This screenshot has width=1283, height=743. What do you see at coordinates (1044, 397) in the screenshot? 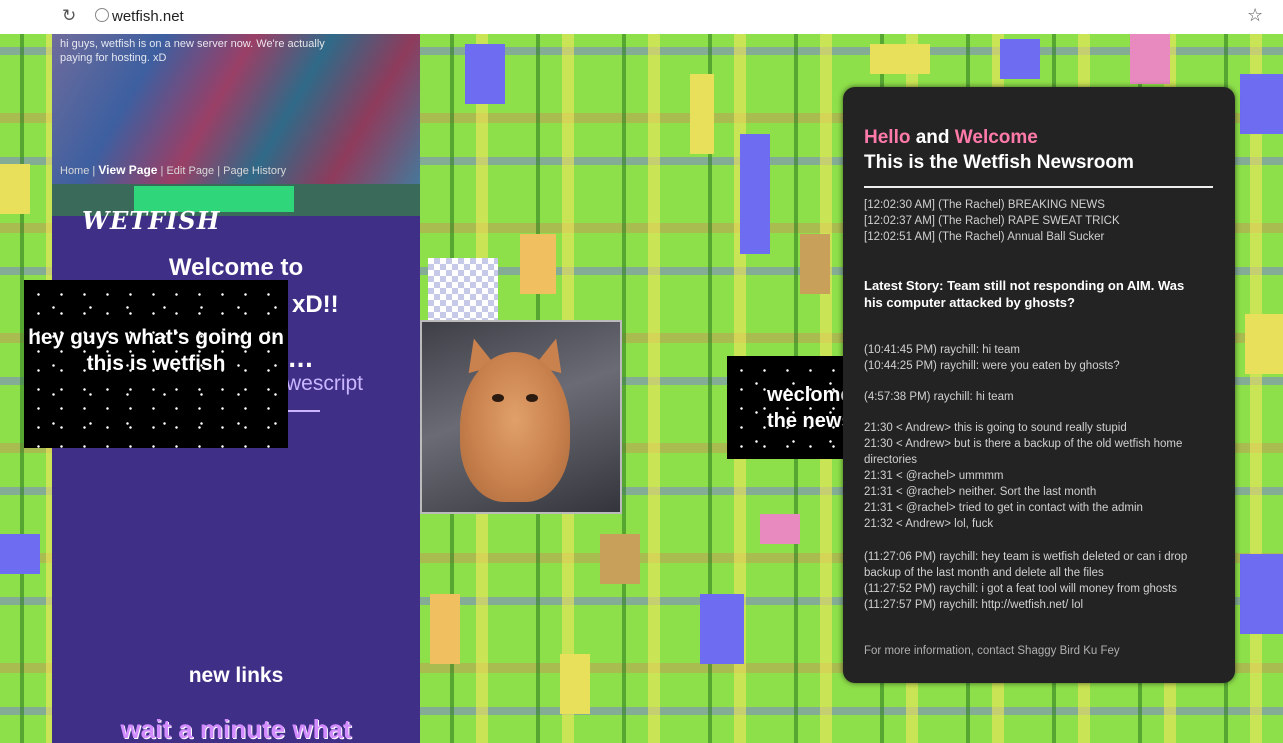
I see `chat-log-b: (4:57:38 PM) raychill: hi team` at bounding box center [1044, 397].